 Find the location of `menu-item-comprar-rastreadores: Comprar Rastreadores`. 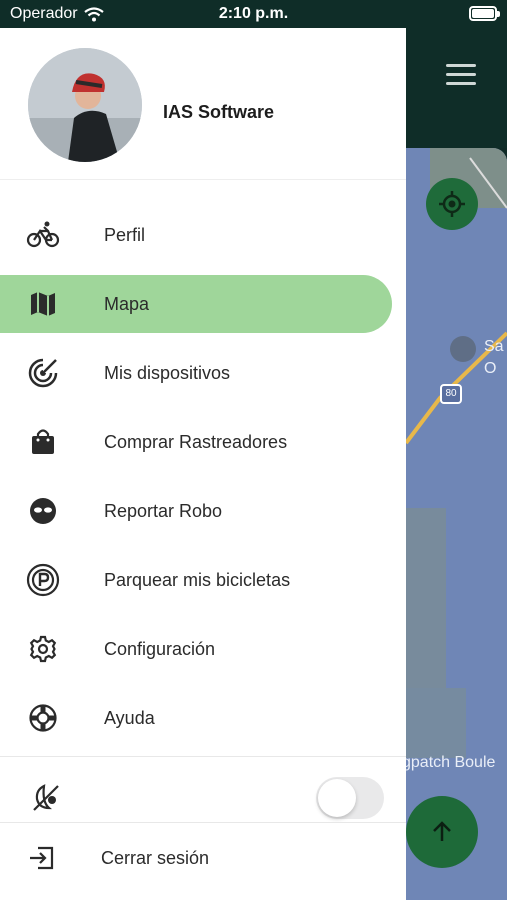

menu-item-comprar-rastreadores: Comprar Rastreadores is located at coordinates (196, 442).